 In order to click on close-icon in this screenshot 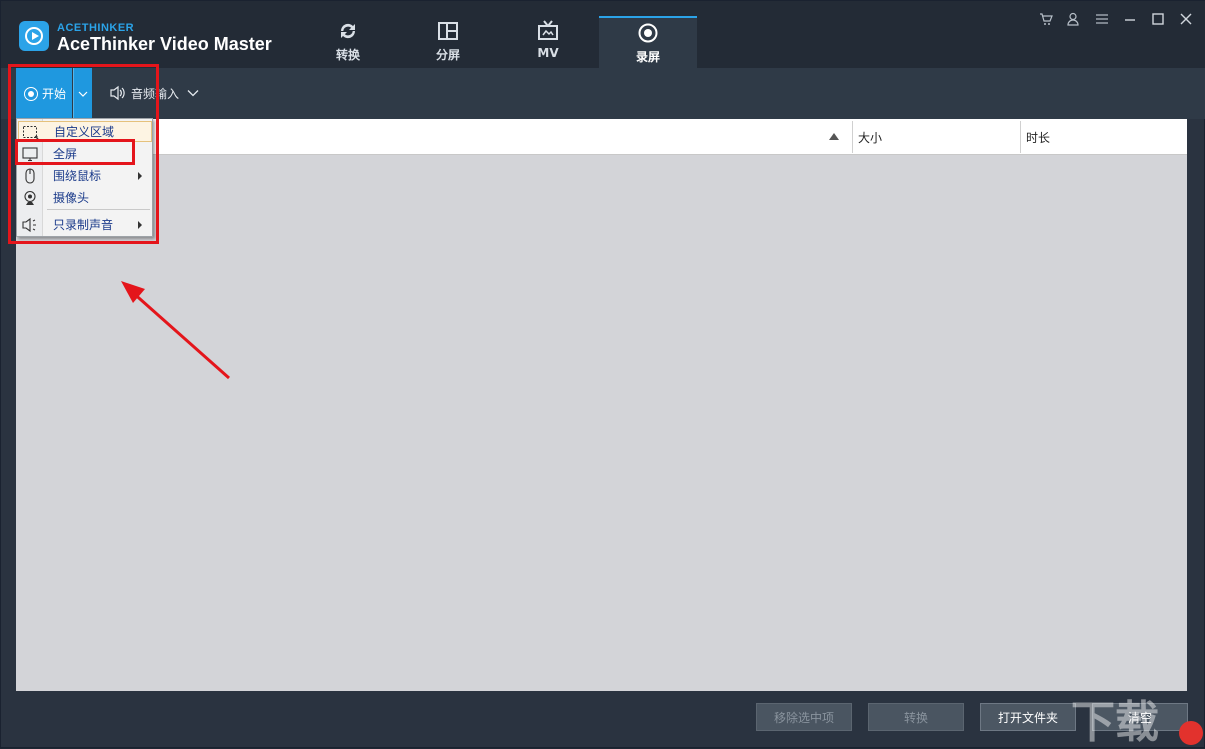, I will do `click(1186, 19)`.